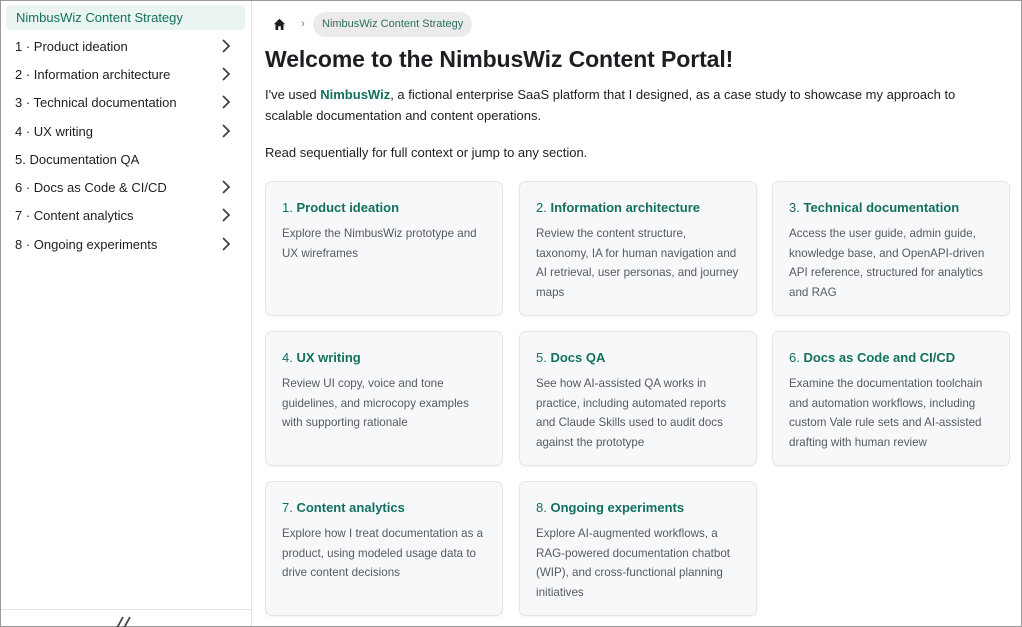 The image size is (1022, 627). What do you see at coordinates (578, 357) in the screenshot?
I see `card-title-text: Docs QA` at bounding box center [578, 357].